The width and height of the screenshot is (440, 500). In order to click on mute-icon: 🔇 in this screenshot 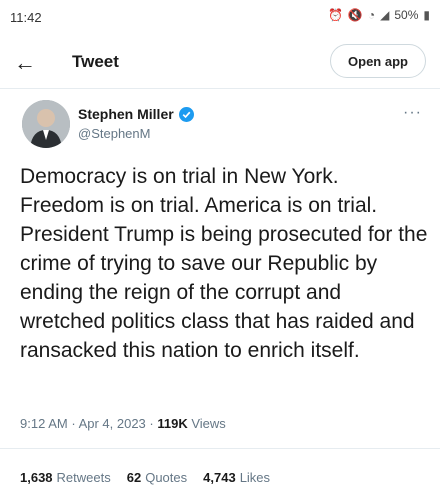, I will do `click(355, 15)`.